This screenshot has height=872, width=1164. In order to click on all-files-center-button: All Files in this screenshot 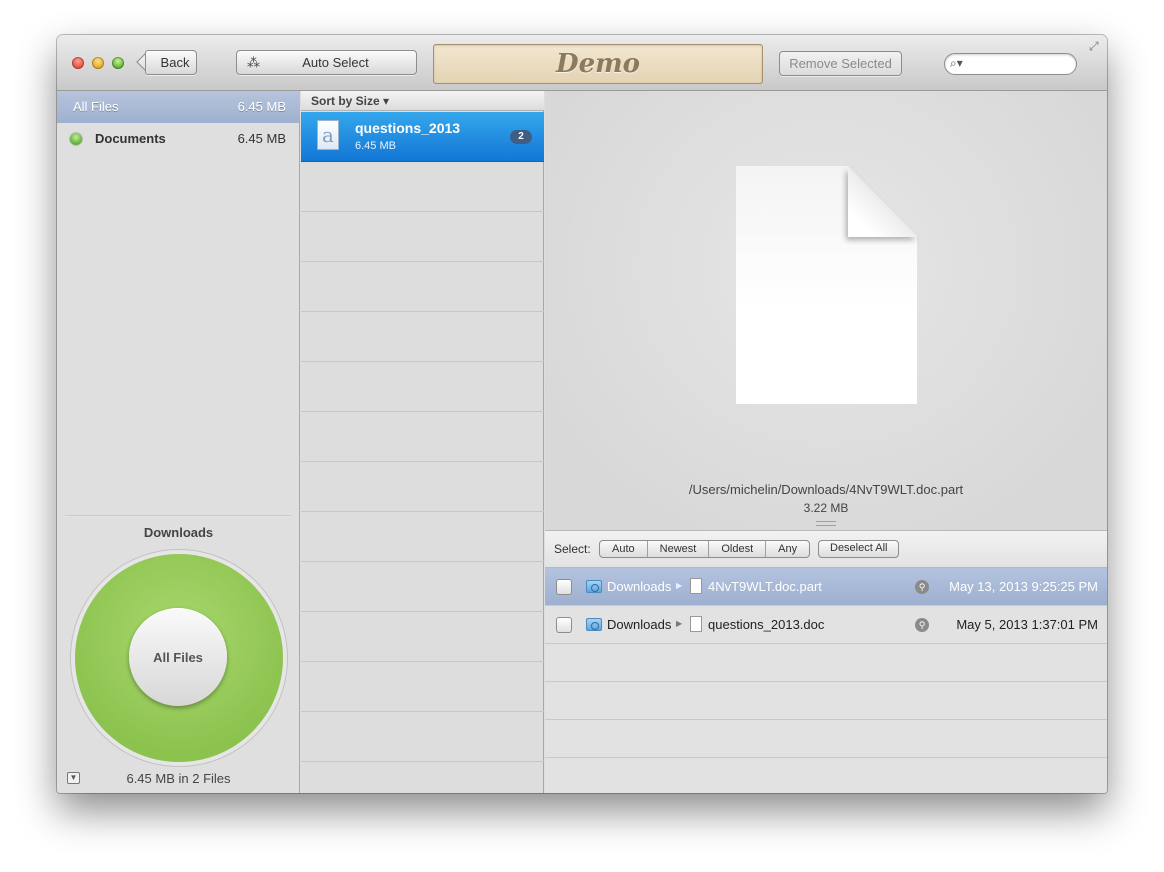, I will do `click(178, 657)`.